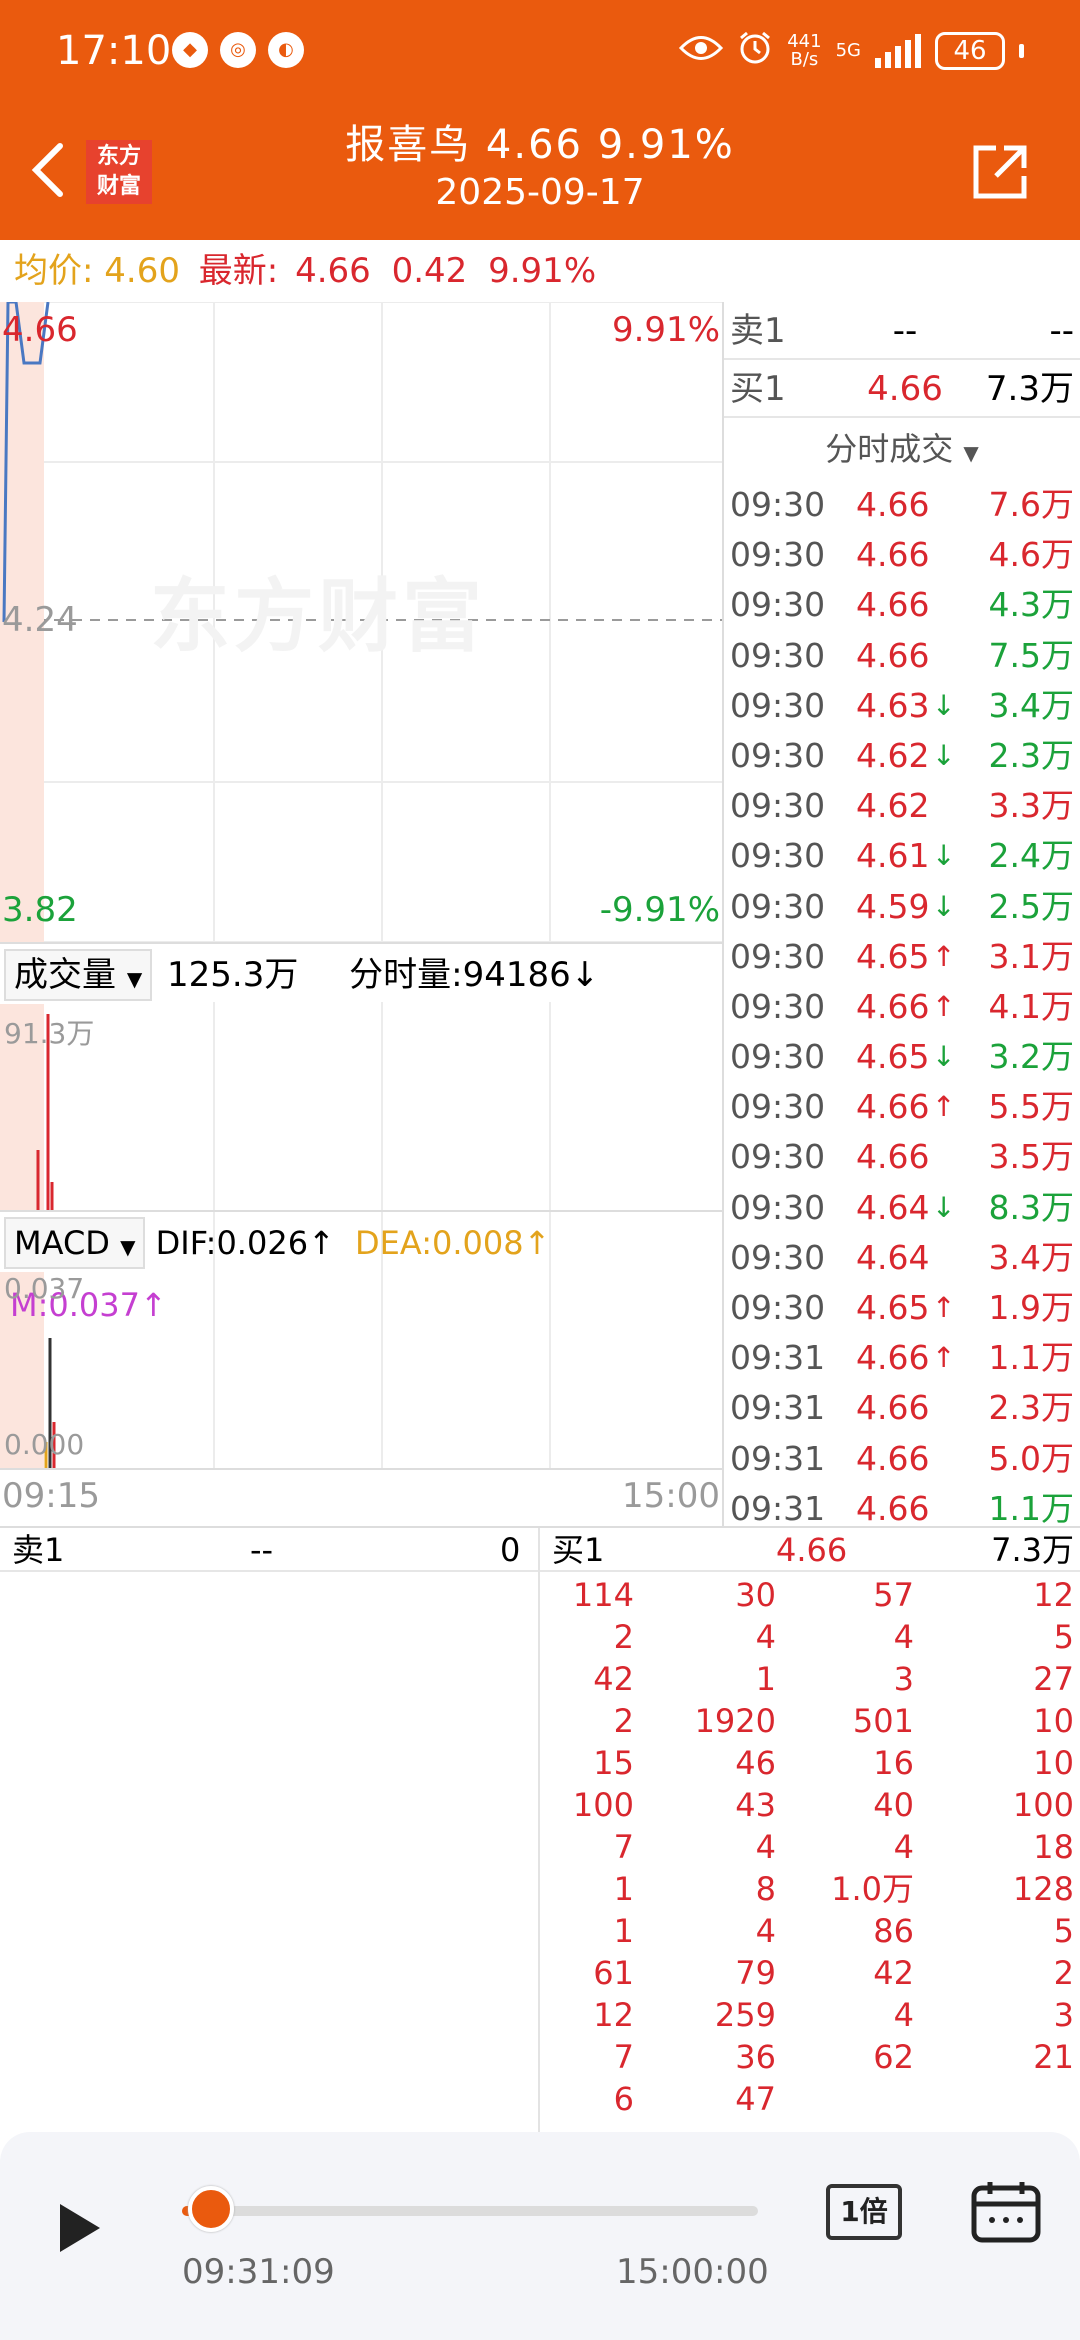 This screenshot has height=2340, width=1080. I want to click on trade-volume: 3.2万, so click(1031, 1057).